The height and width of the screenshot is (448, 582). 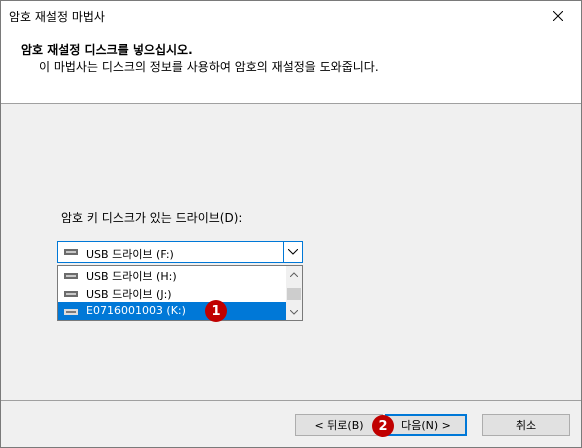 I want to click on scroll-thumb, so click(x=294, y=294).